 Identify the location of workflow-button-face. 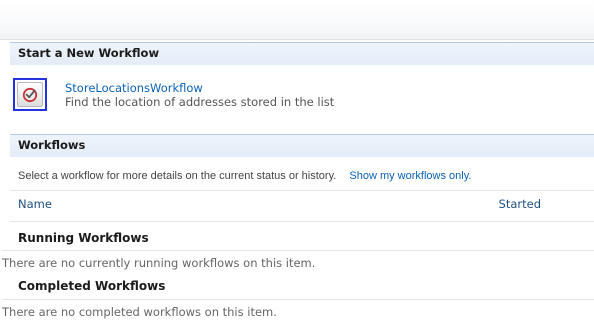
(30, 94).